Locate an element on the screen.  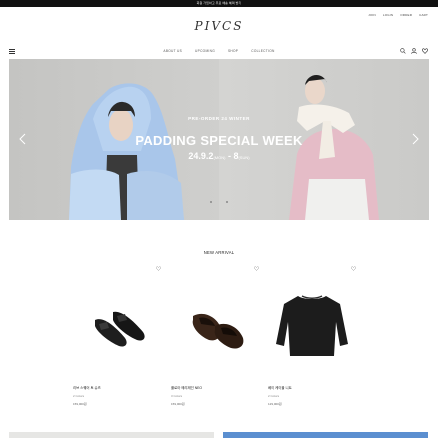
product-name: 리브 스퀘어 토 슈즈 is located at coordinates (87, 387).